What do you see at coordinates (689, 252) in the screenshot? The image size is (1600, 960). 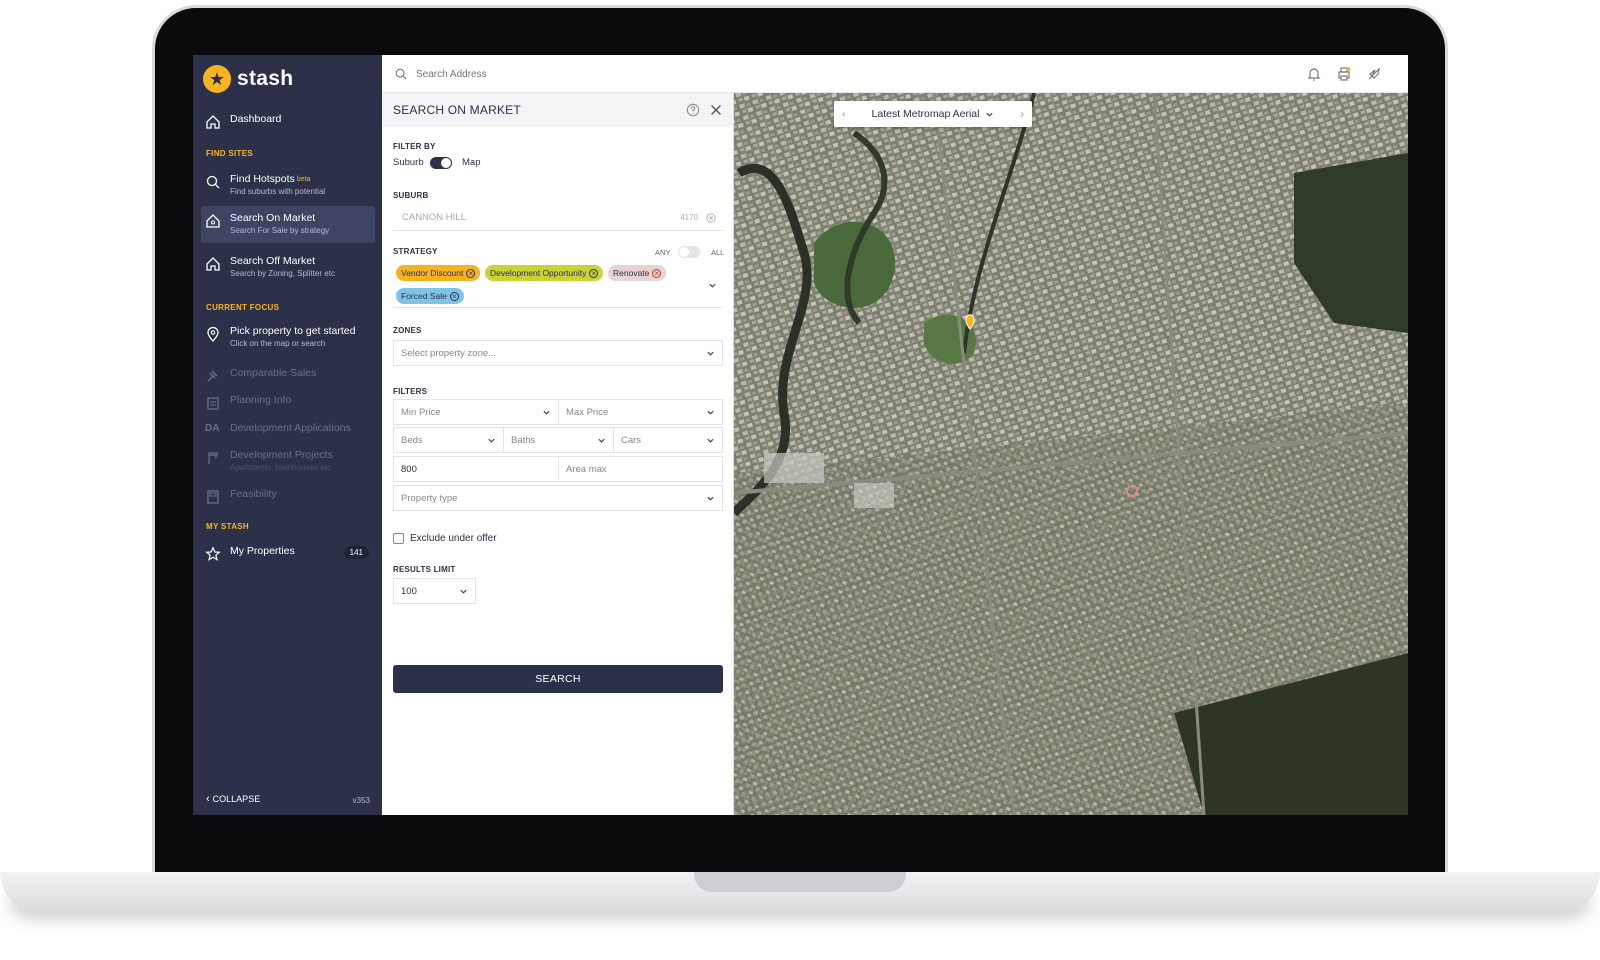 I see `strategy-match-toggle` at bounding box center [689, 252].